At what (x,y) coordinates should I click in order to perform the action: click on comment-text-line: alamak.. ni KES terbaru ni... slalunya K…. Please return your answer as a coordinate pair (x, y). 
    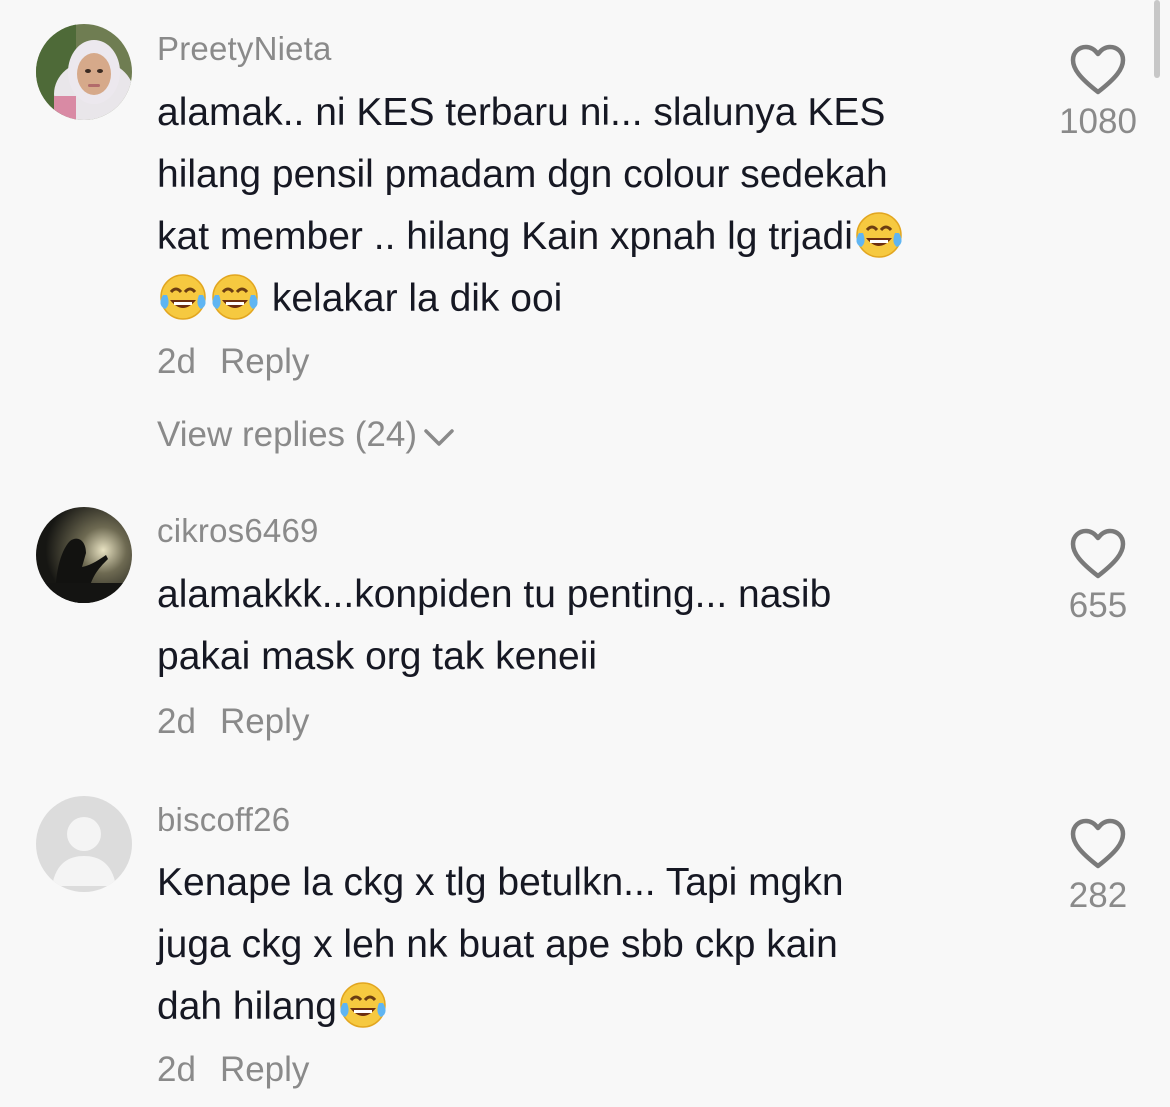
    Looking at the image, I should click on (521, 112).